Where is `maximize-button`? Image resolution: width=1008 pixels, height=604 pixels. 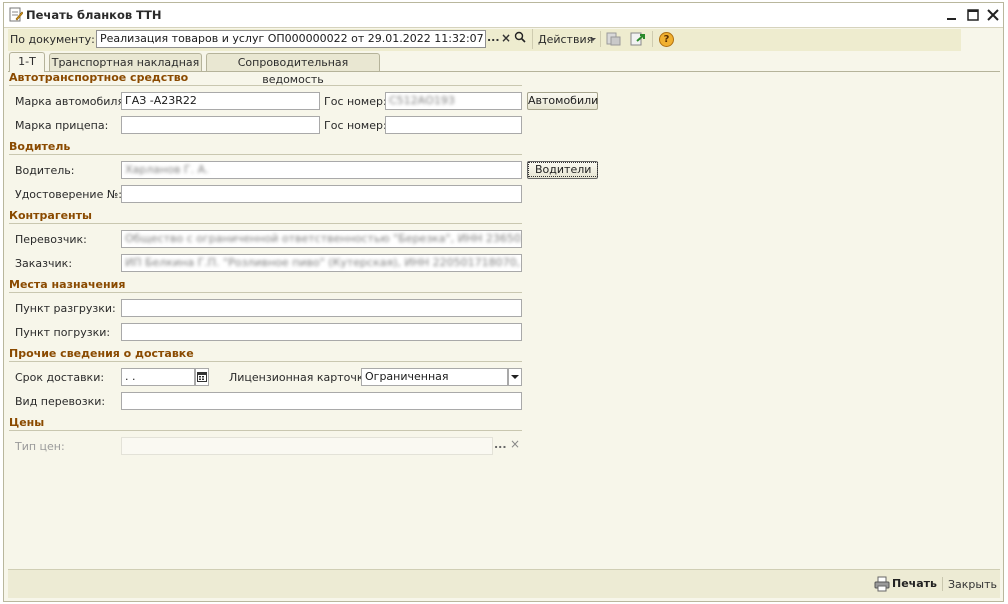 maximize-button is located at coordinates (973, 15).